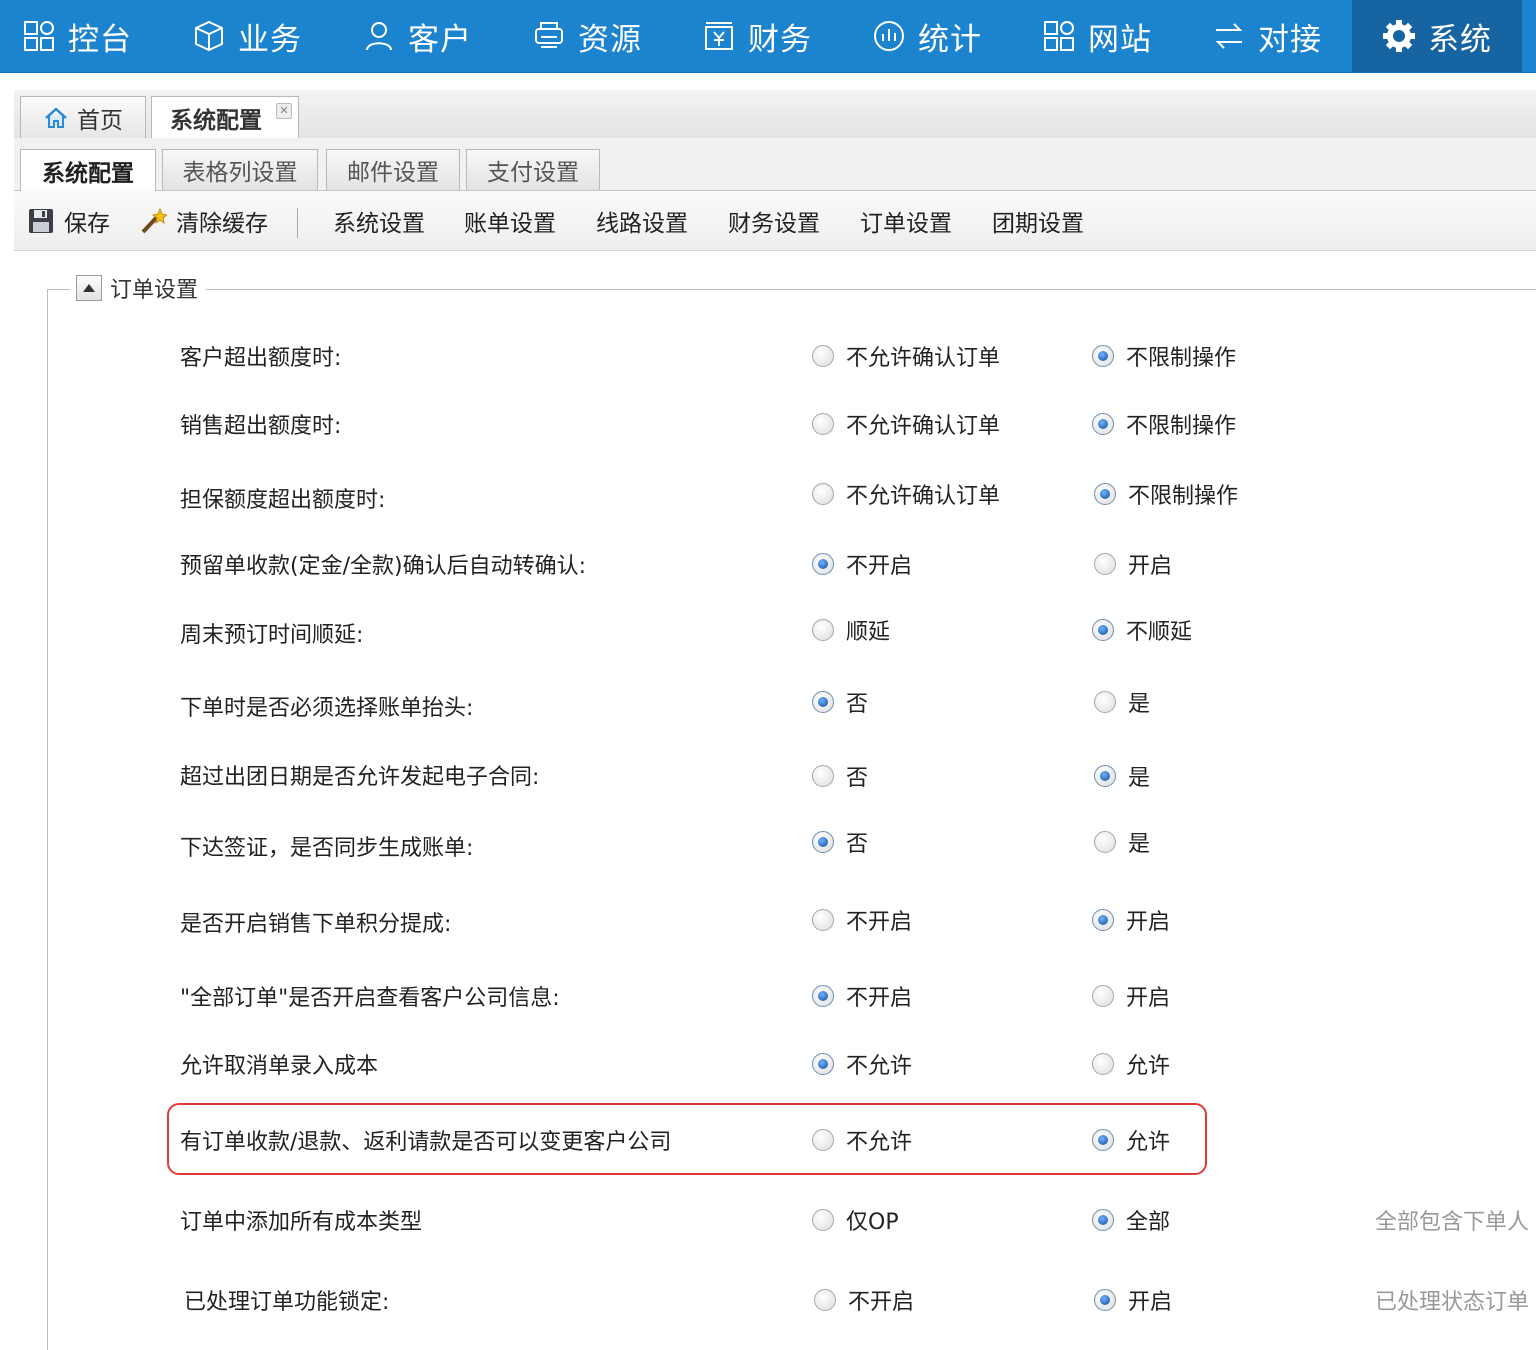 Image resolution: width=1536 pixels, height=1350 pixels. I want to click on toolbar-link-3: 财务设置, so click(774, 220).